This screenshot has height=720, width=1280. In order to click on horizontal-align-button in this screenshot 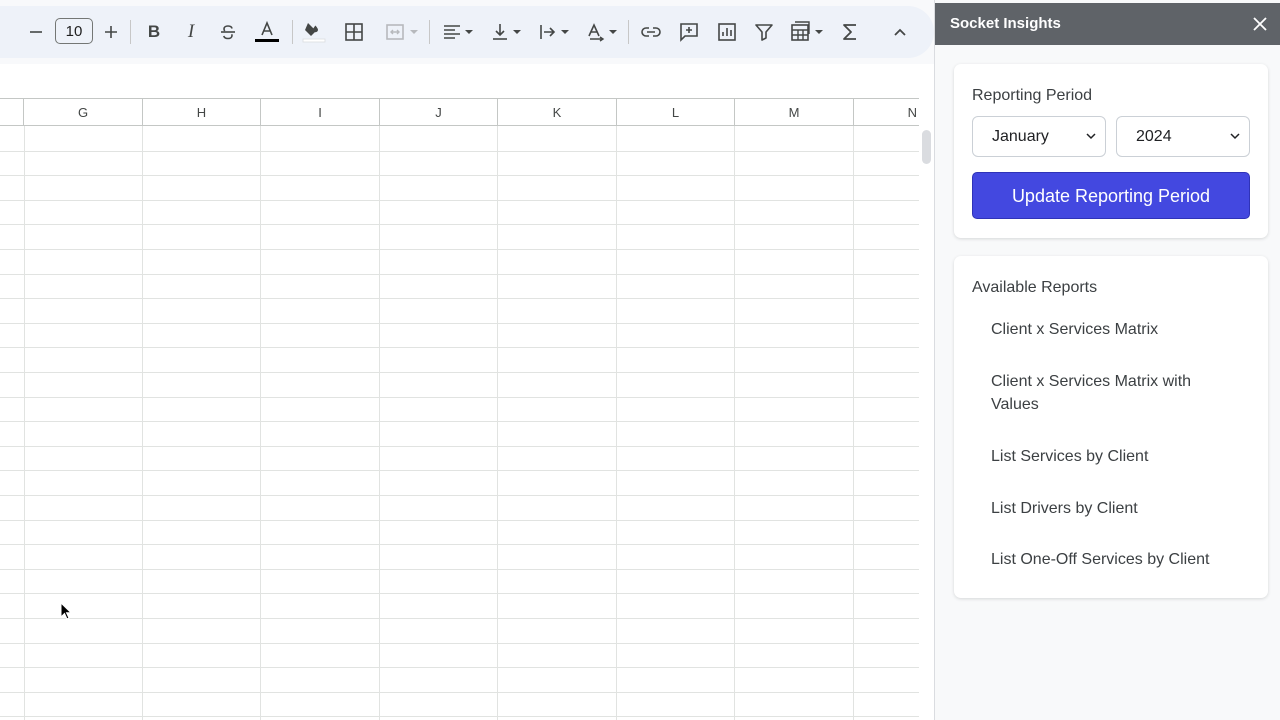, I will do `click(458, 32)`.